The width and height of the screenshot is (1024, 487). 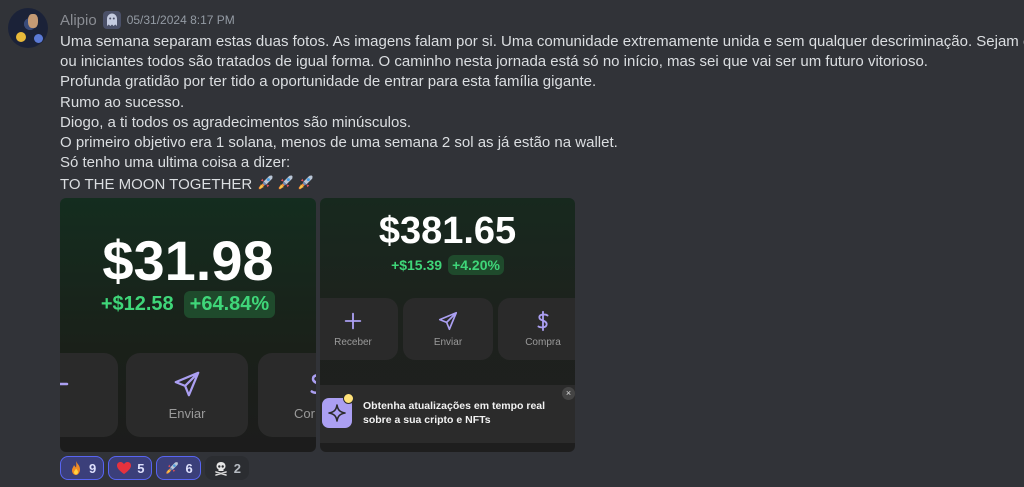 I want to click on image-attachment-1: $31.98 +$12.58 +64.84% ber Enviar Cor, so click(x=188, y=325).